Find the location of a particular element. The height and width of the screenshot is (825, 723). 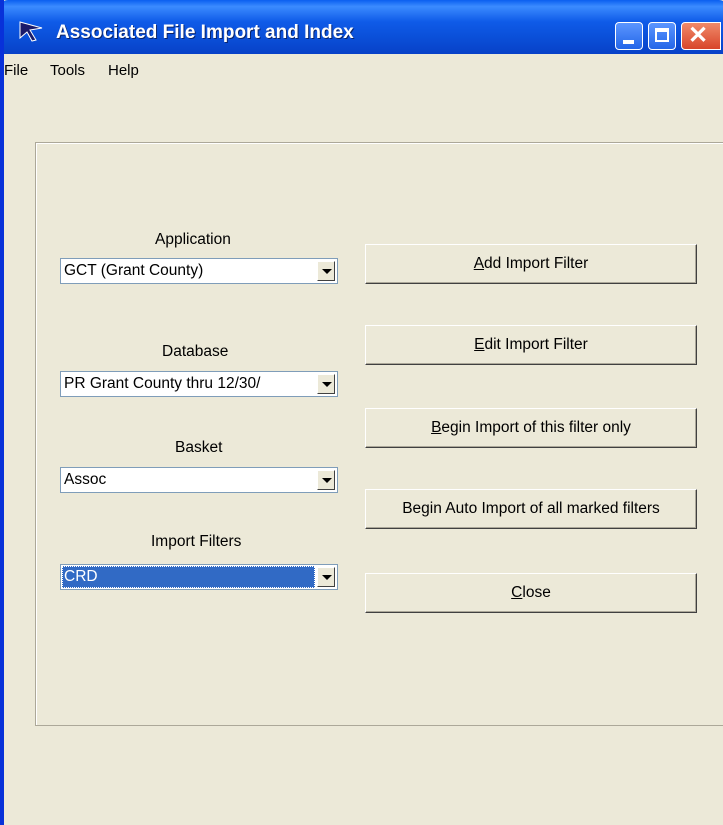

close-icon: ✕ is located at coordinates (698, 35).